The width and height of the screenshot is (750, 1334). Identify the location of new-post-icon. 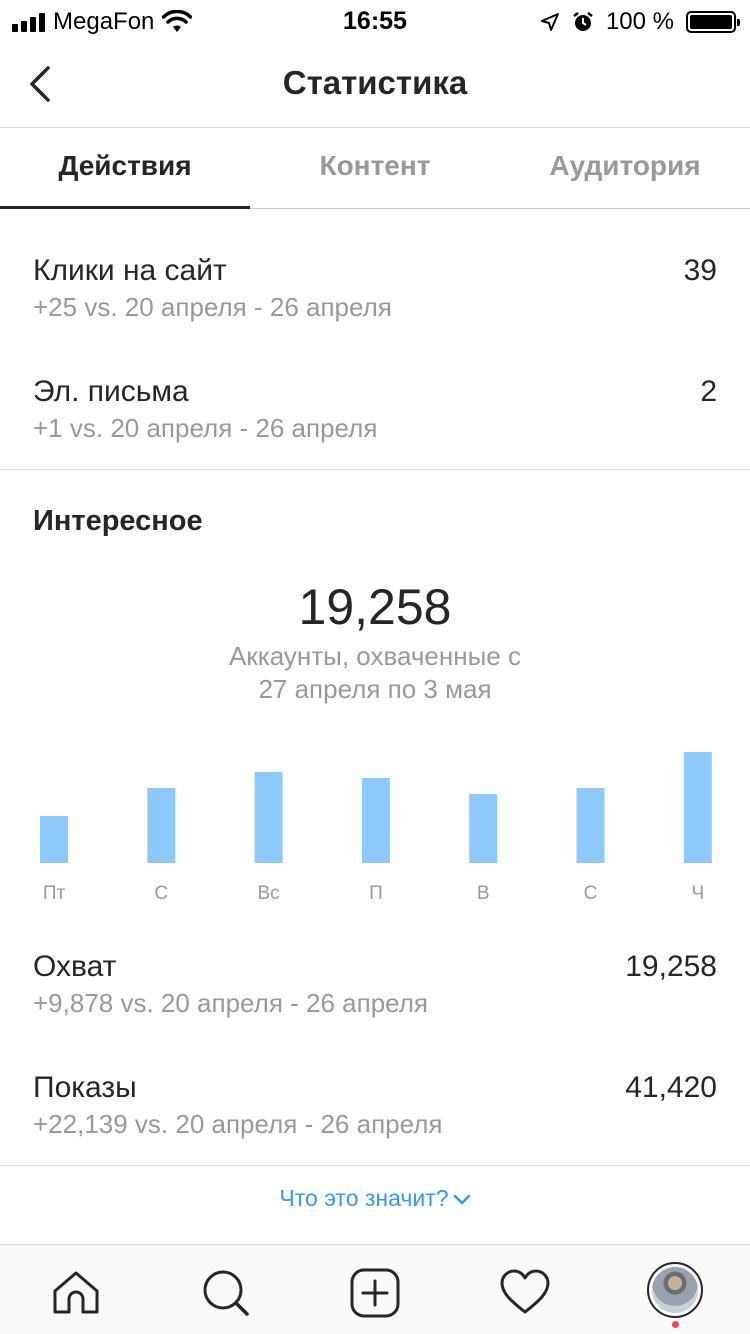
(375, 1293).